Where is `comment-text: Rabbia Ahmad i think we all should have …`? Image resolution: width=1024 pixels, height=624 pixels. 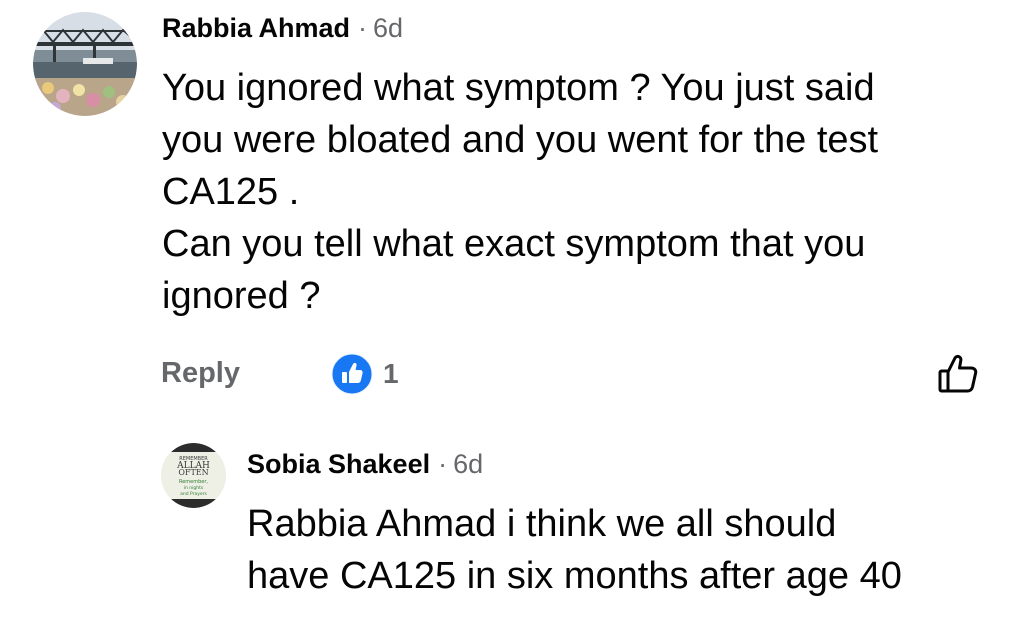
comment-text: Rabbia Ahmad i think we all should have … is located at coordinates (574, 550).